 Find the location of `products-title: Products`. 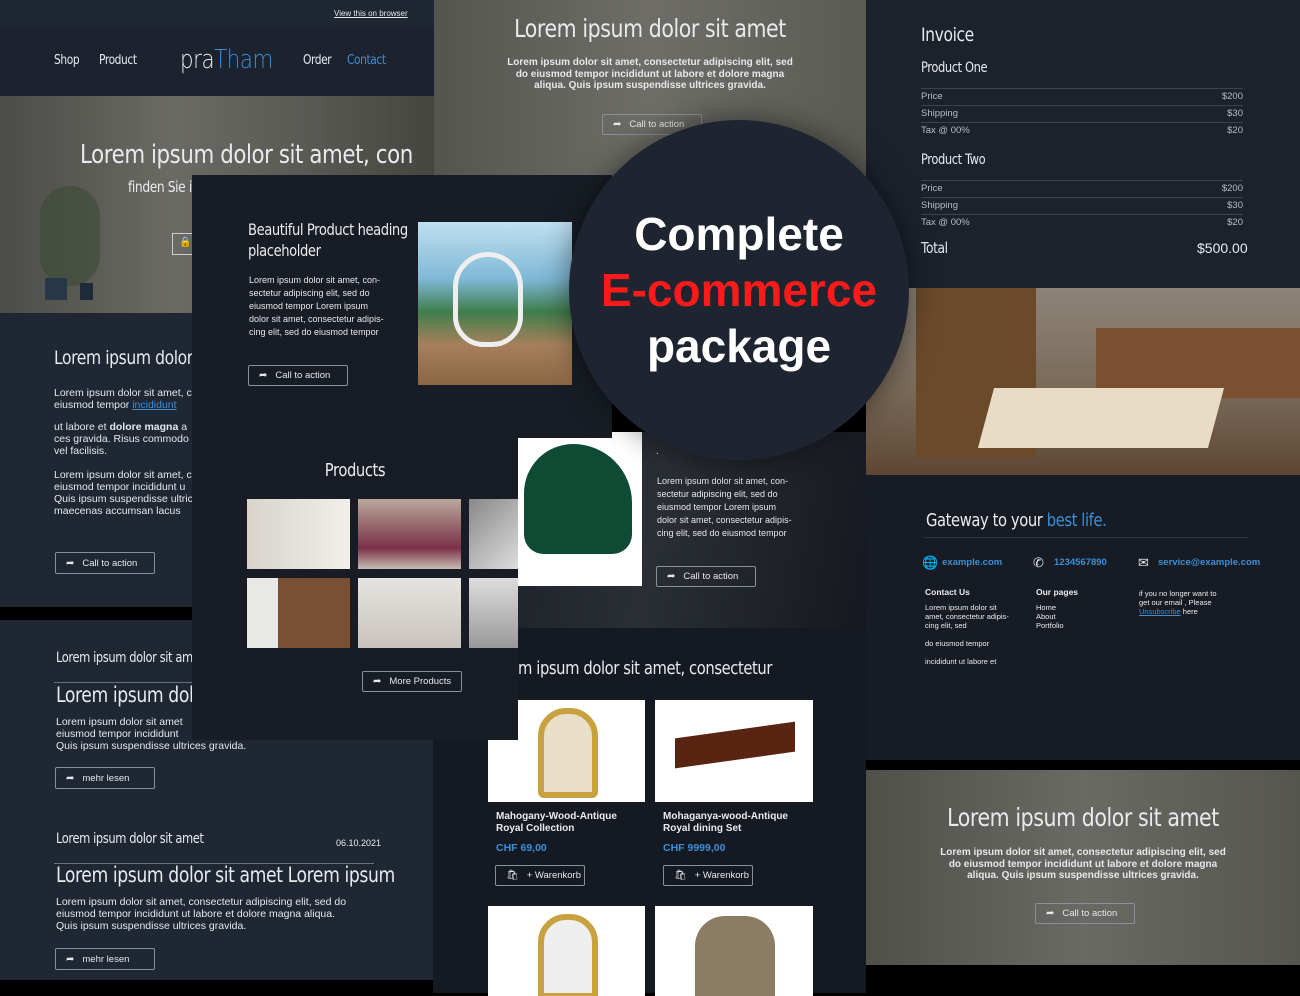

products-title: Products is located at coordinates (355, 470).